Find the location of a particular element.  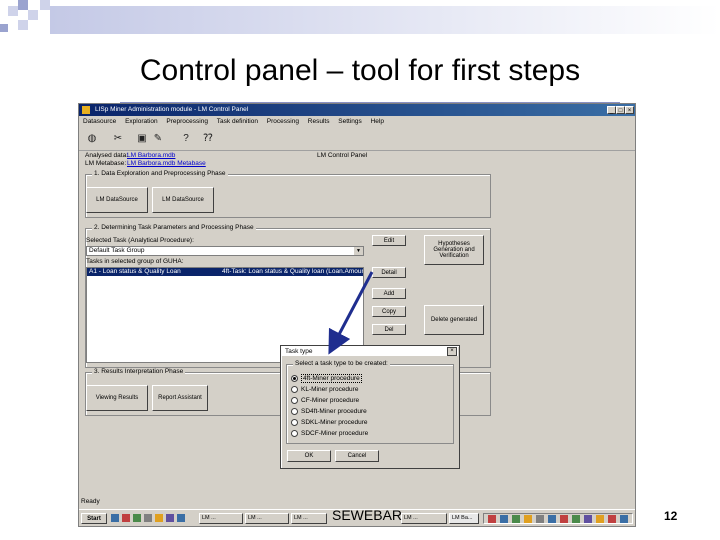

metabase-label: LM Metabase: is located at coordinates (106, 163).